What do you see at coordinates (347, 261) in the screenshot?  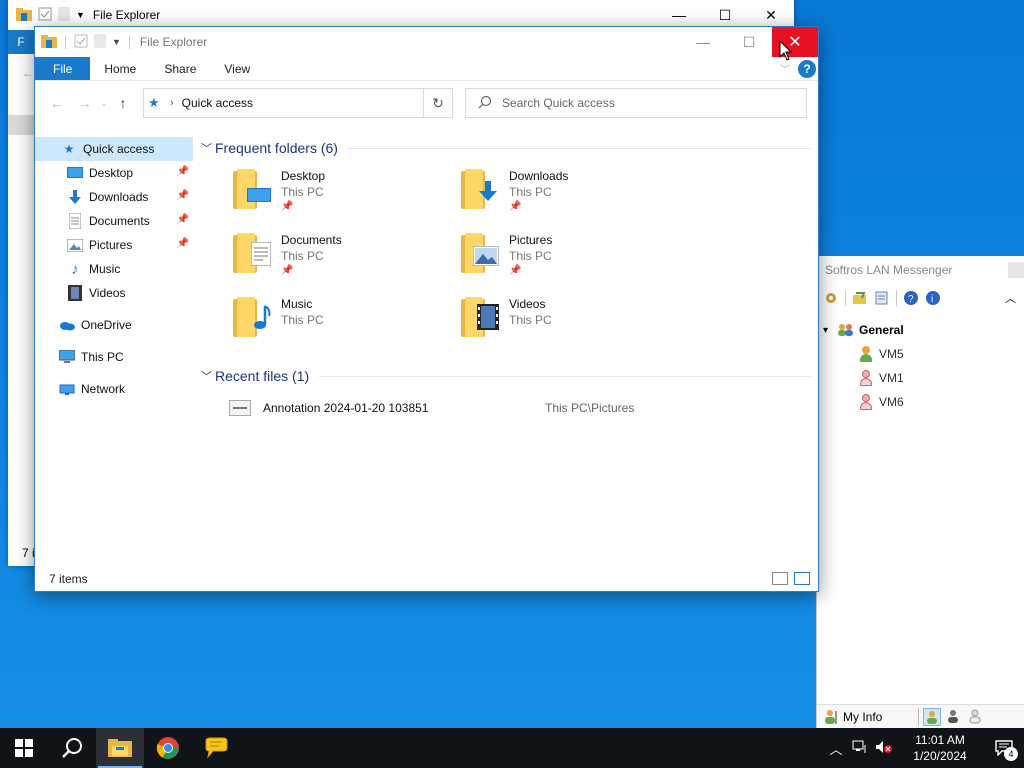 I see `folder-tile-documents: Documents This PC 📌` at bounding box center [347, 261].